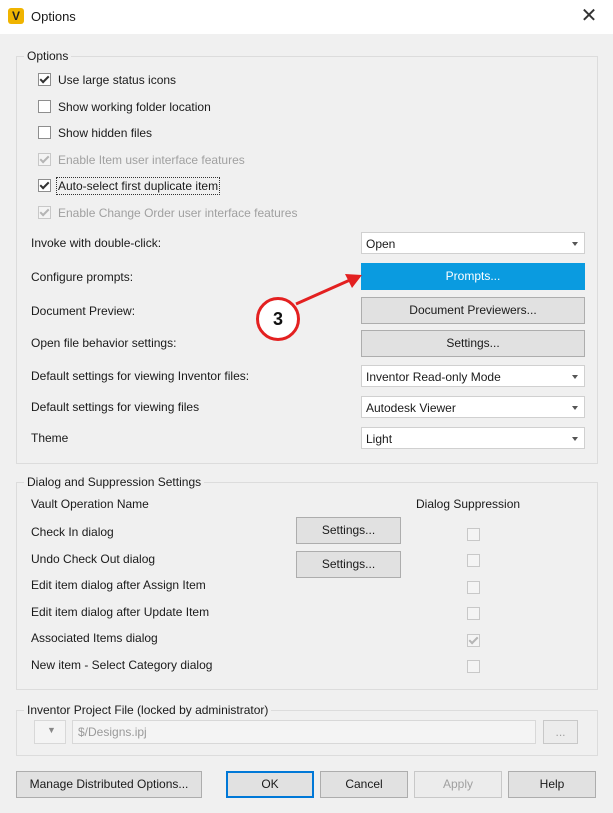 Image resolution: width=613 pixels, height=813 pixels. Describe the element at coordinates (473, 587) in the screenshot. I see `edit-item-assign-suppression-checkbox` at that location.